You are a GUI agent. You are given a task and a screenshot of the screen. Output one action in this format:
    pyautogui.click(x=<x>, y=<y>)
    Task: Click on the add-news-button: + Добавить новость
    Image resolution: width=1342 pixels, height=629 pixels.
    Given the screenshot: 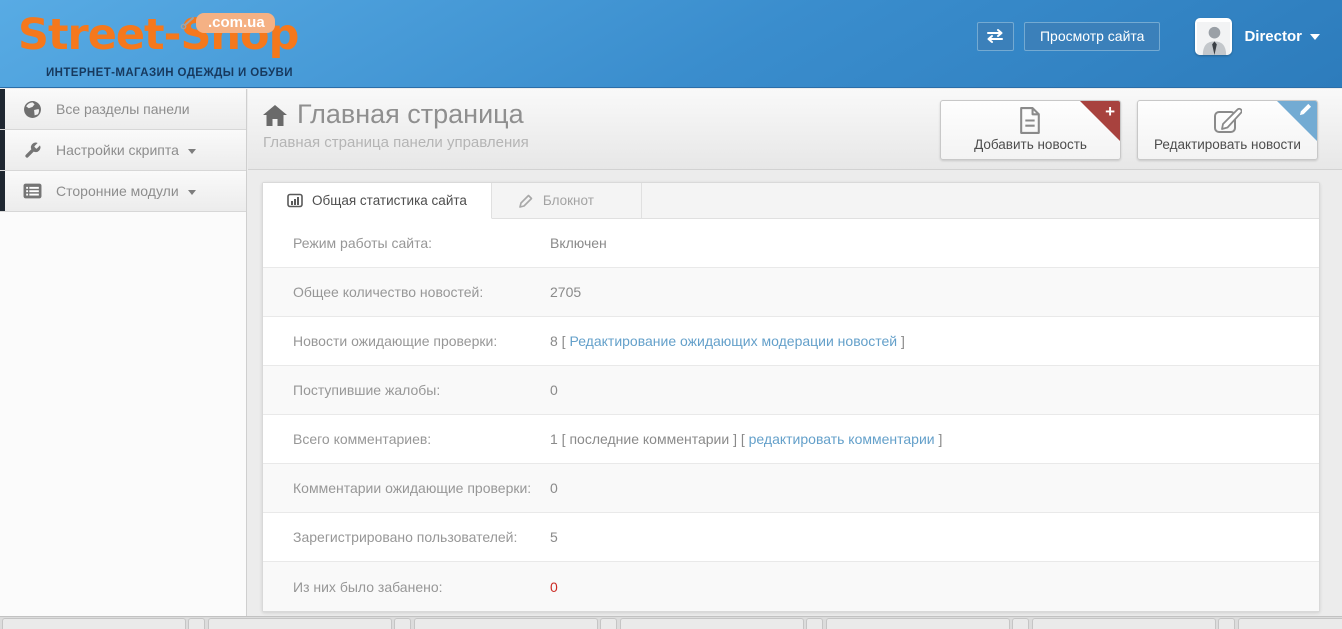 What is the action you would take?
    pyautogui.click(x=1030, y=130)
    